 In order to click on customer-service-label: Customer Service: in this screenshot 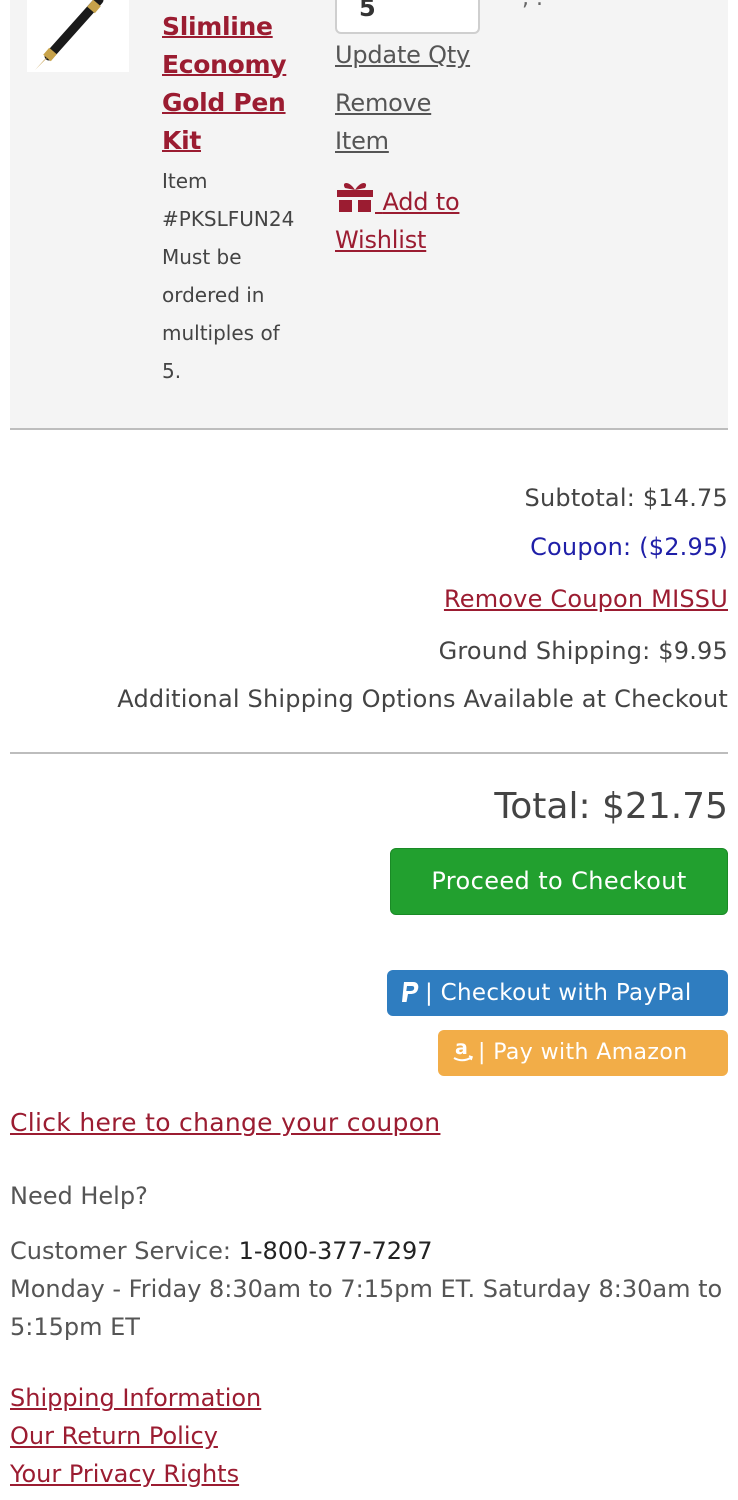, I will do `click(124, 1251)`.